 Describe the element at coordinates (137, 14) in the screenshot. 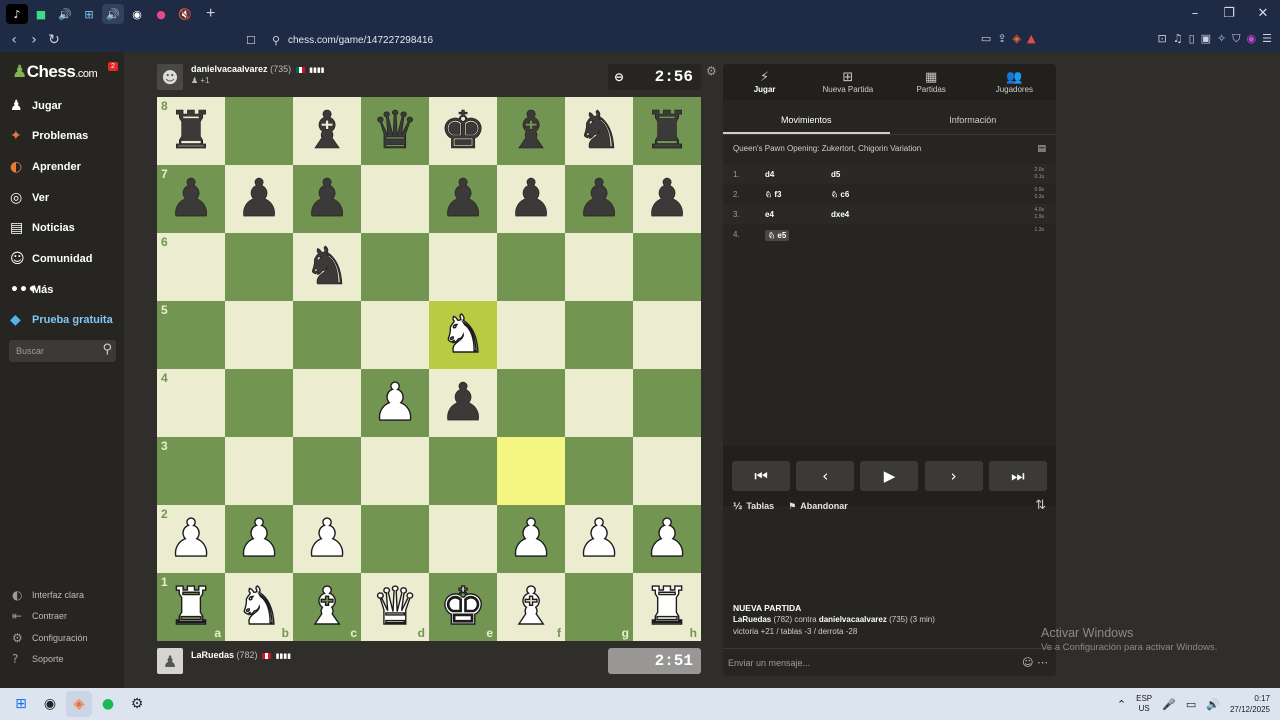

I see `browser-tab: ◉` at that location.